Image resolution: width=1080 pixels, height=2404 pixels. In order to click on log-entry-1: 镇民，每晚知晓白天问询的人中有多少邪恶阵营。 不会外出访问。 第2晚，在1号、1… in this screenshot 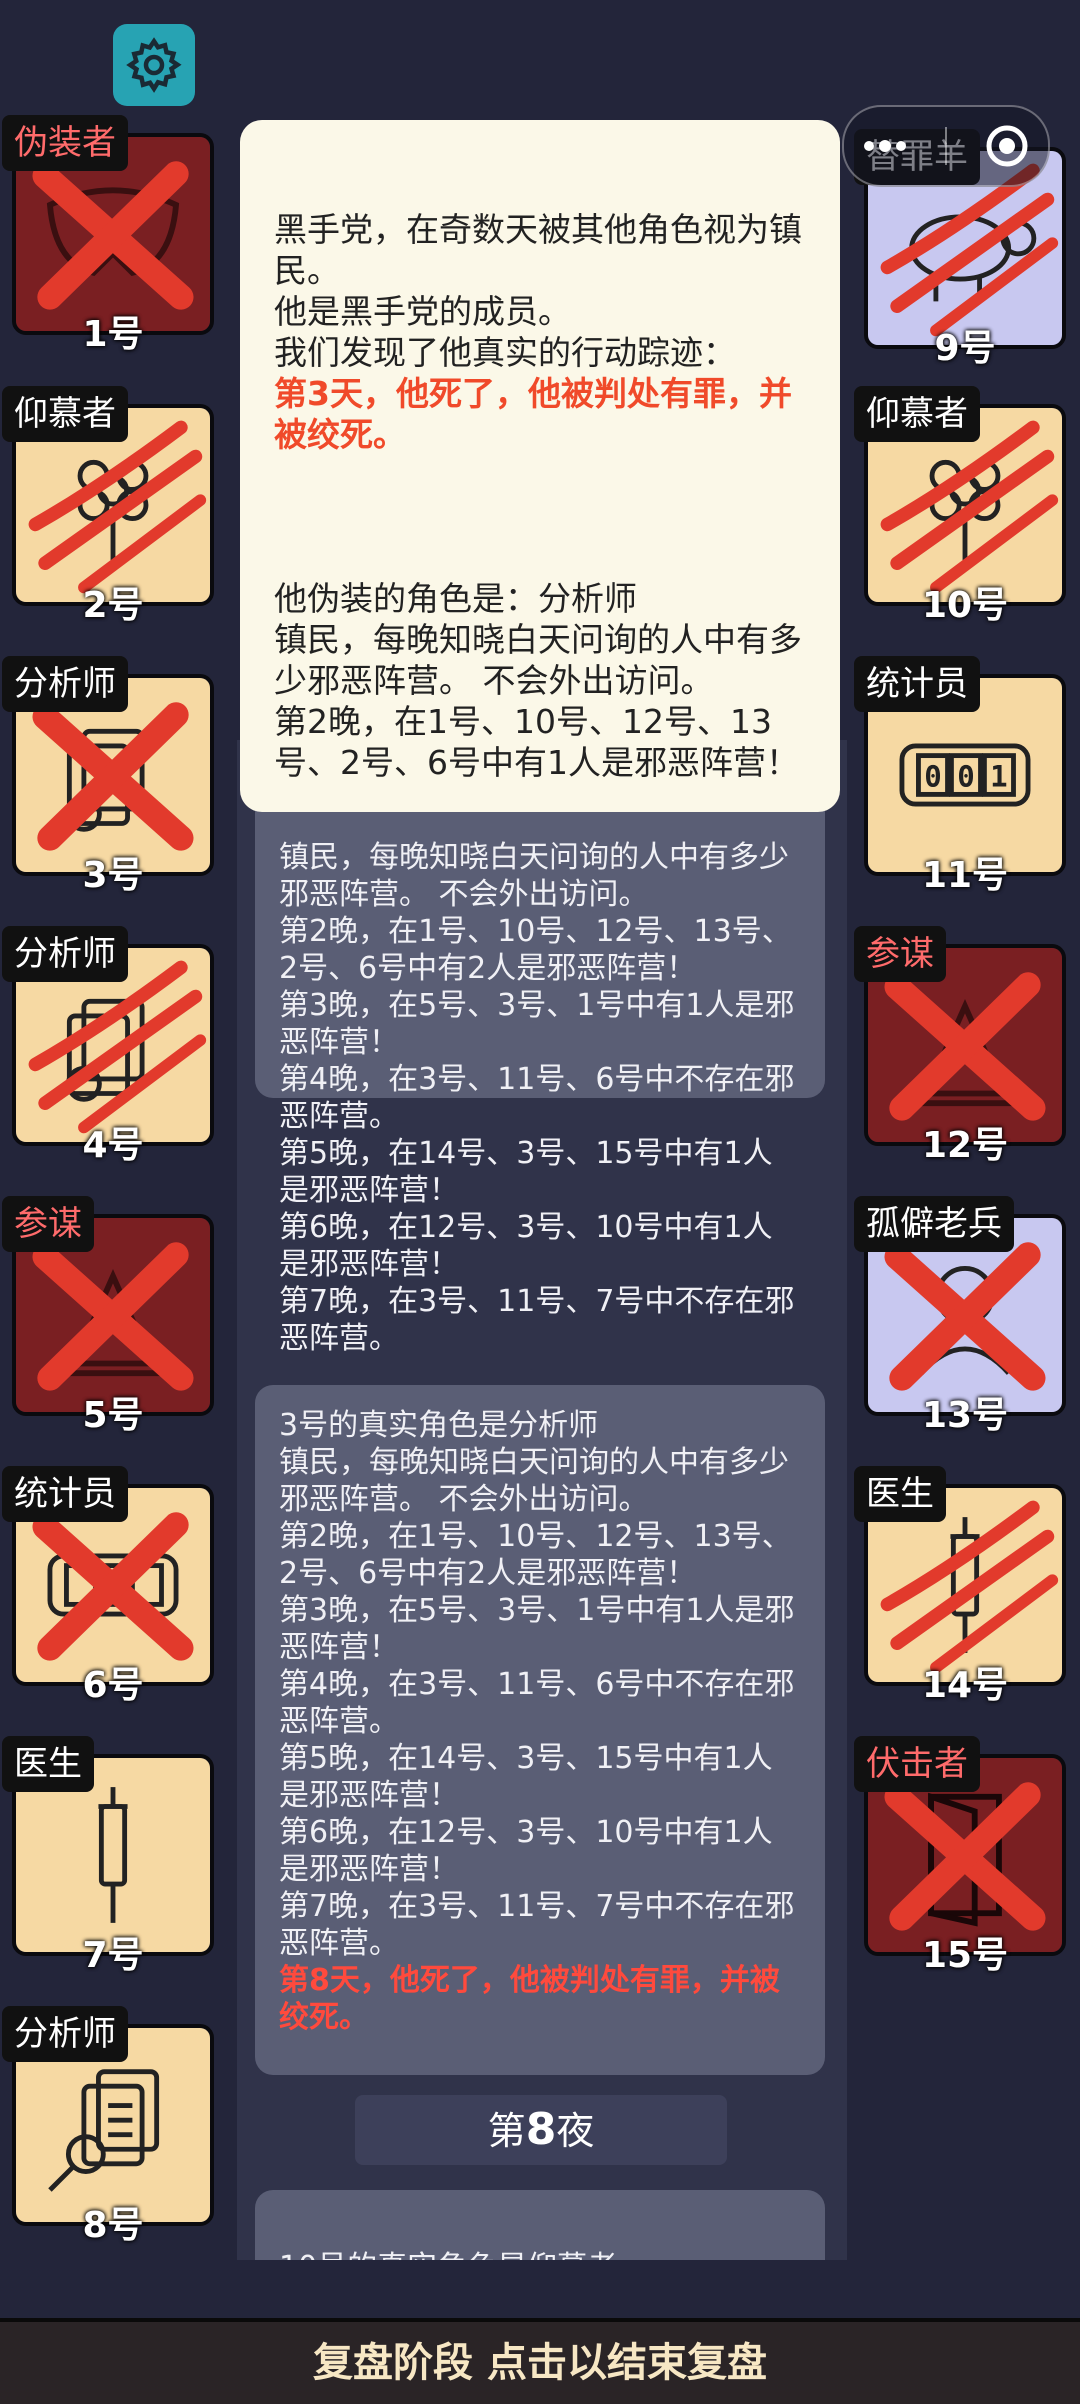, I will do `click(540, 1068)`.